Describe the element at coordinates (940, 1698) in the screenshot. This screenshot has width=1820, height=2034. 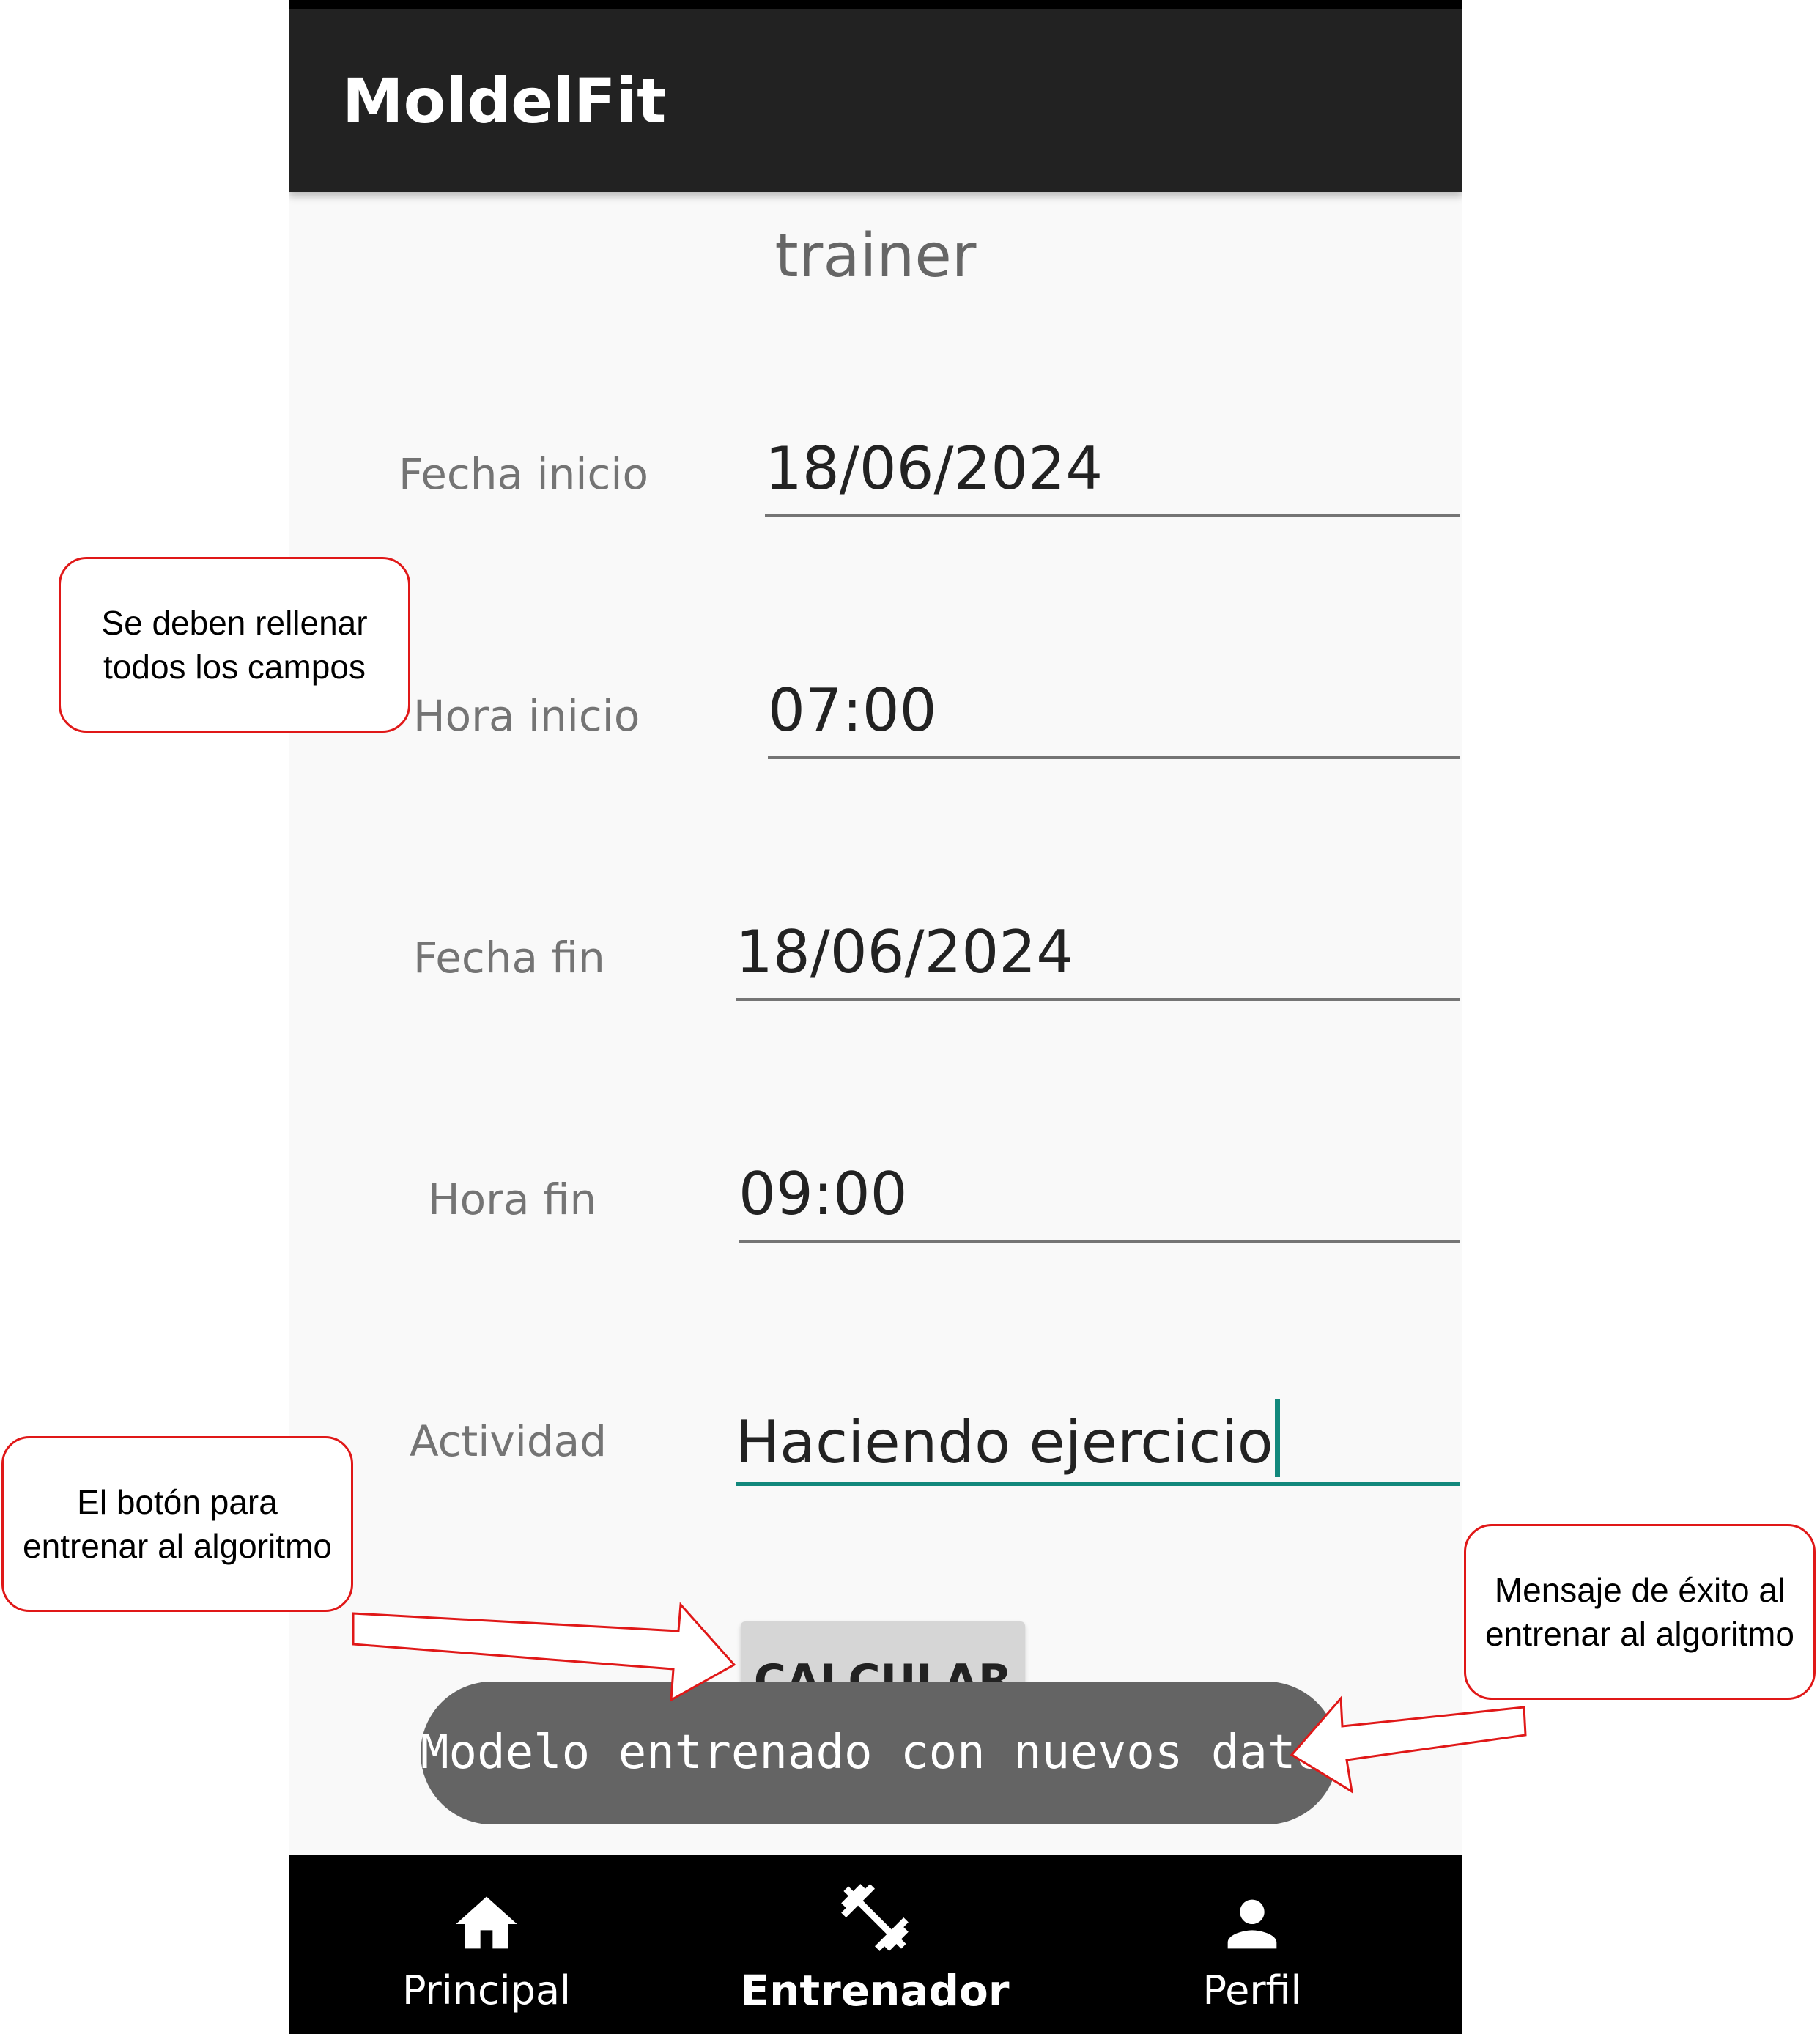
I see `annotation-arrows` at that location.